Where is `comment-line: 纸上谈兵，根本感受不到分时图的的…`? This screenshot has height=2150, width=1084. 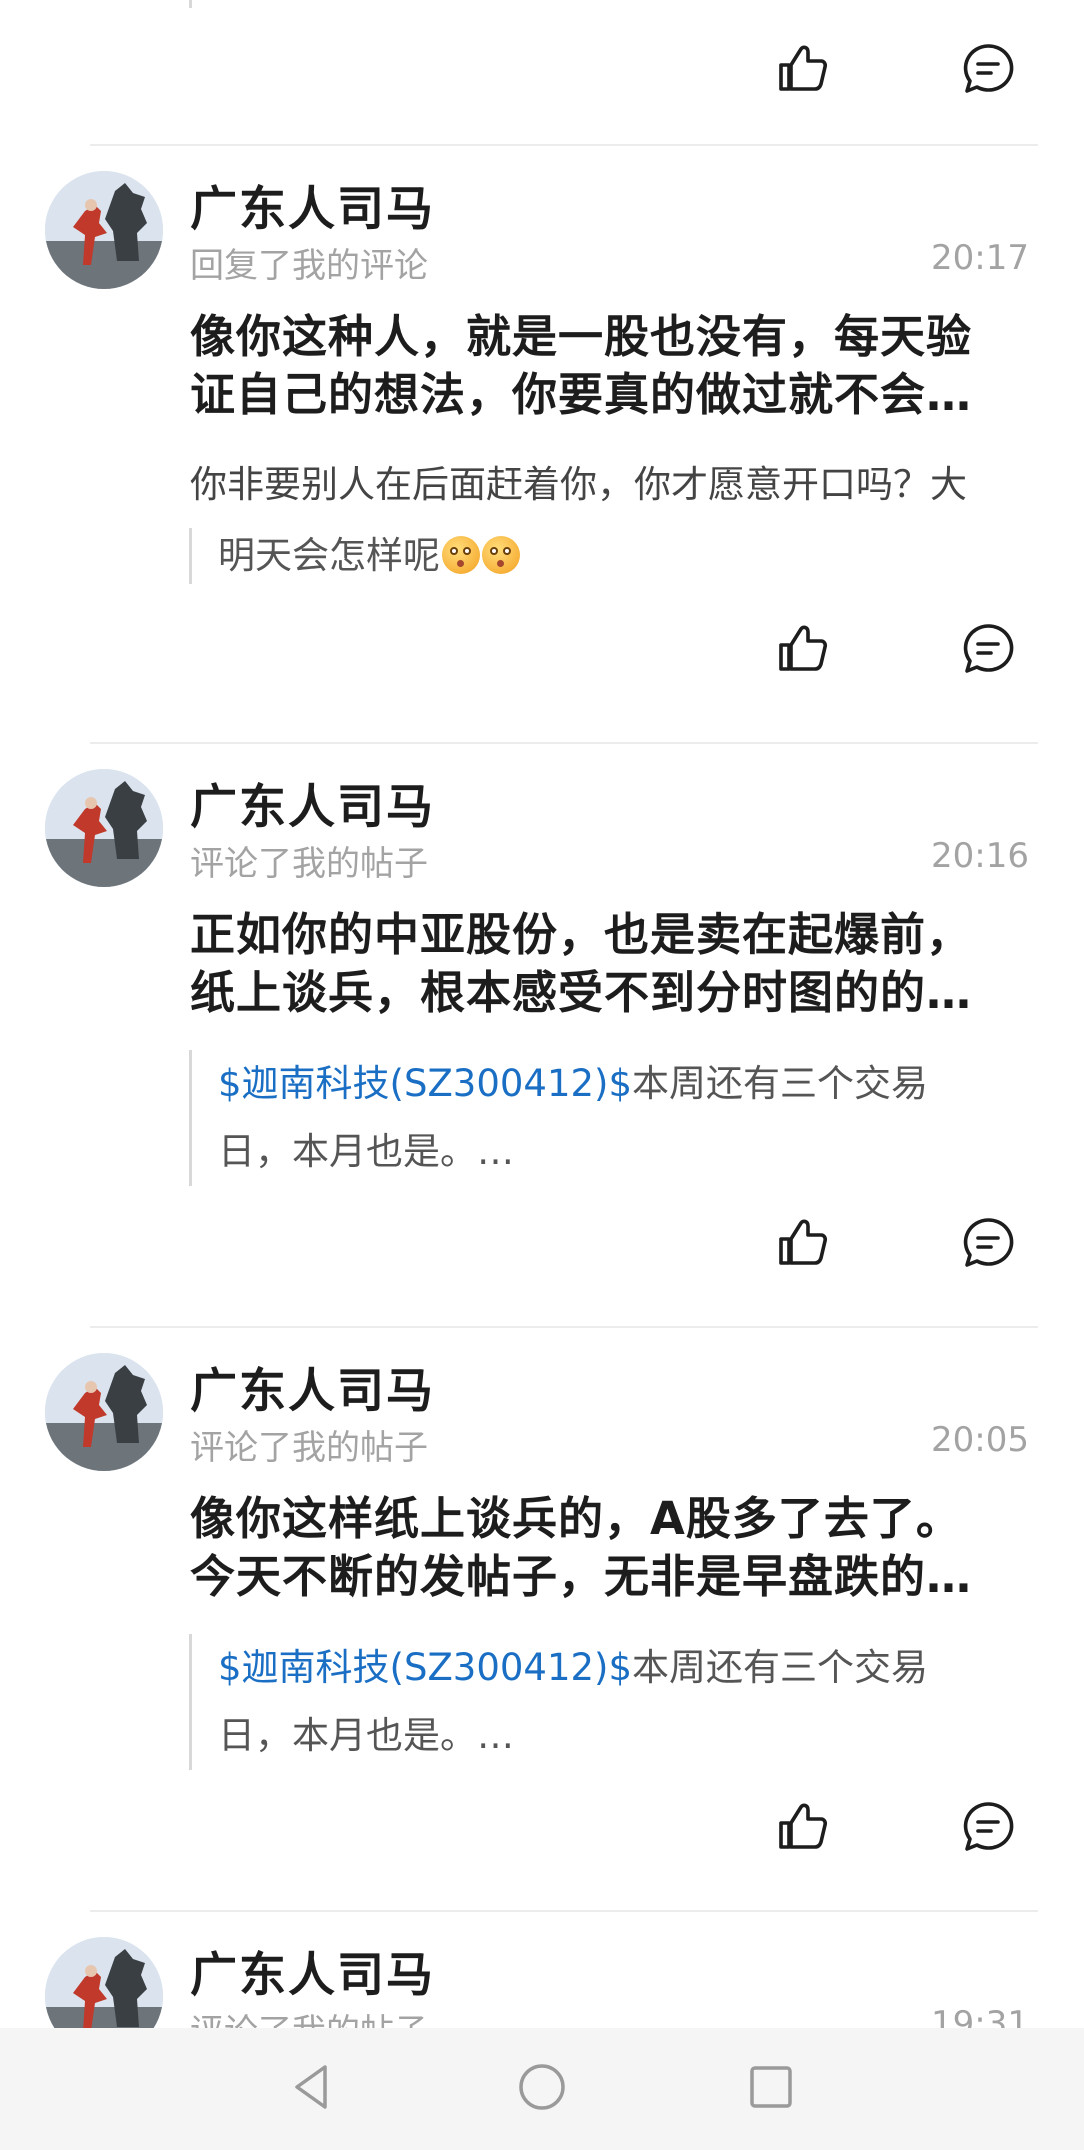 comment-line: 纸上谈兵，根本感受不到分时图的的… is located at coordinates (581, 992).